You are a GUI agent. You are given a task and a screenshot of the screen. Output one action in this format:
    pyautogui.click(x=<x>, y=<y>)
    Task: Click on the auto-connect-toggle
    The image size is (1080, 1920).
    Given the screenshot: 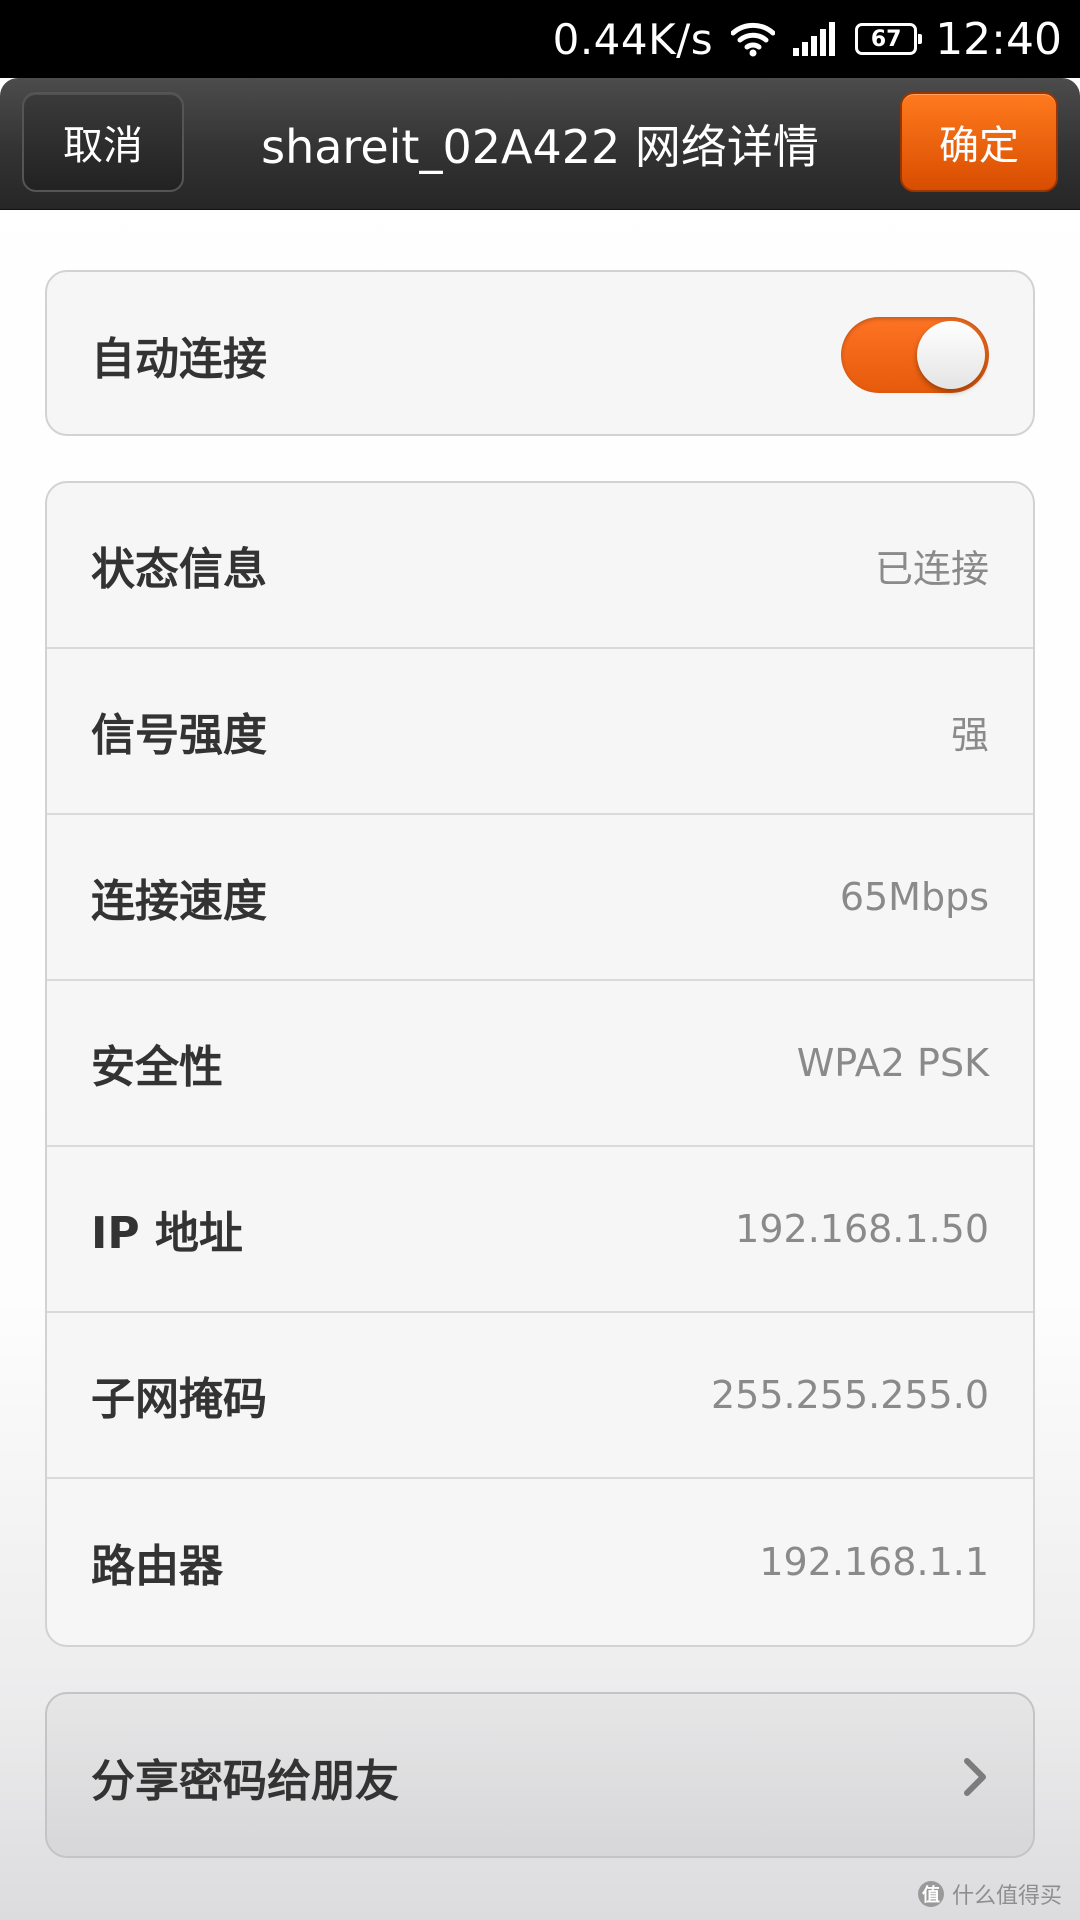 What is the action you would take?
    pyautogui.click(x=915, y=355)
    